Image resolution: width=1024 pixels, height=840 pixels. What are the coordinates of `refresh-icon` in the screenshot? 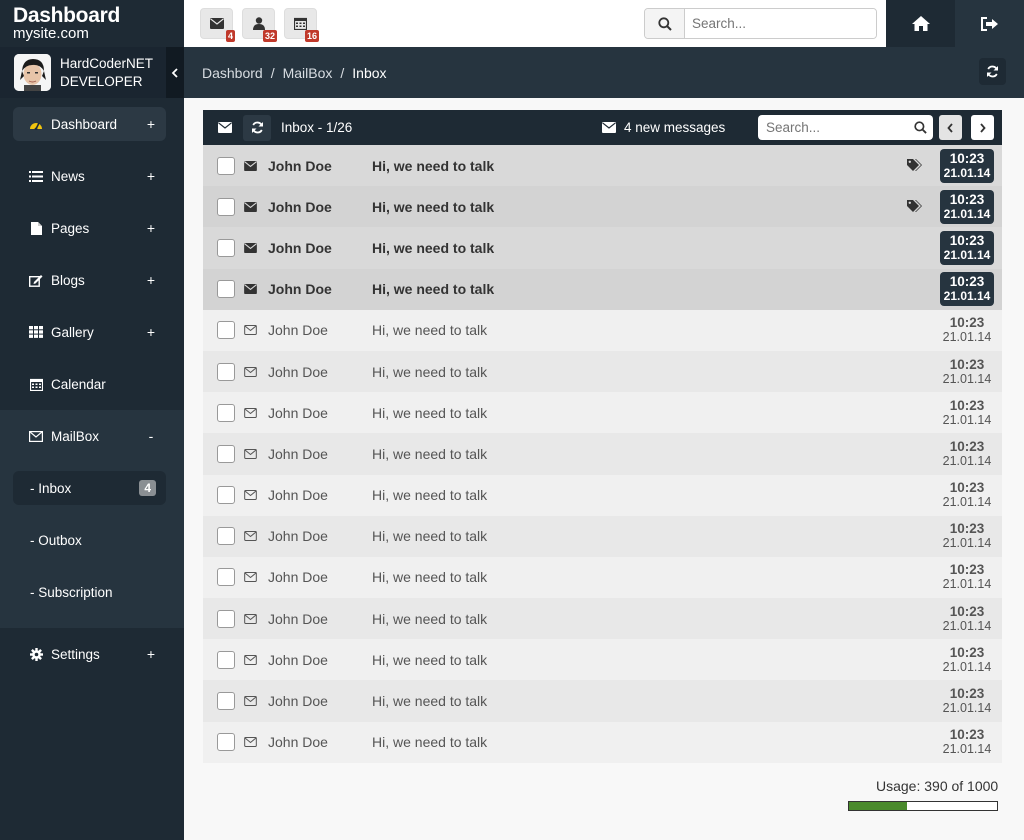 It's located at (257, 127).